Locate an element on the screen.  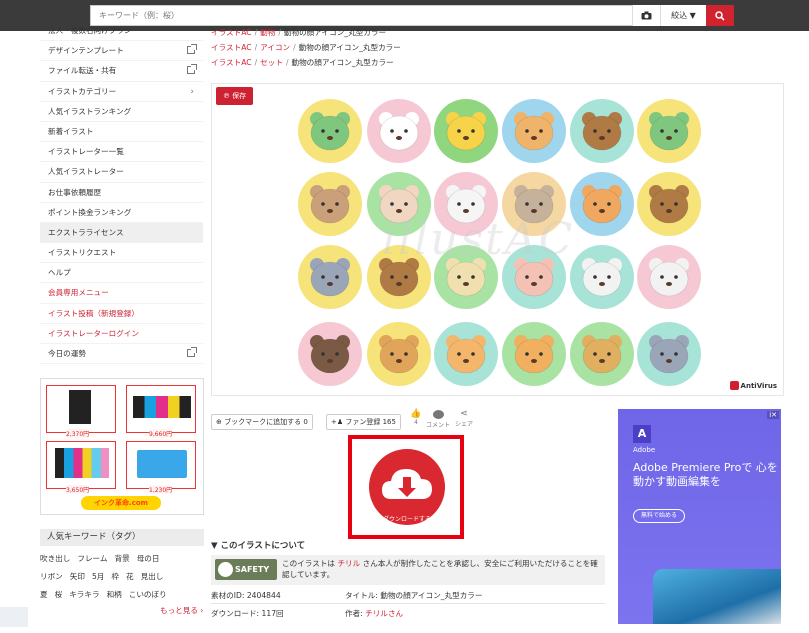
sidebar-item: エクストラライセンス is located at coordinates (121, 233).